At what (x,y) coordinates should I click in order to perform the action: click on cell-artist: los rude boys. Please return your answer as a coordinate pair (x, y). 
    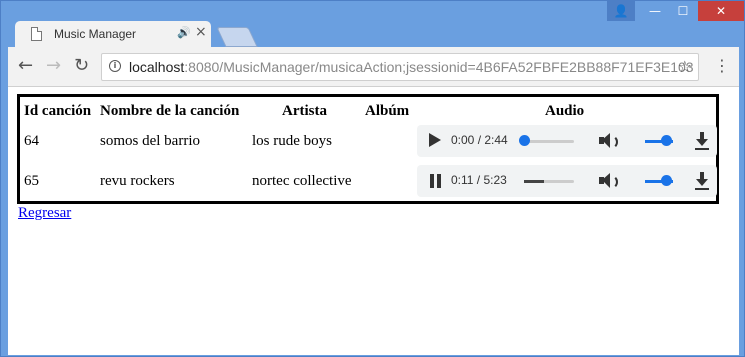
    Looking at the image, I should click on (292, 141).